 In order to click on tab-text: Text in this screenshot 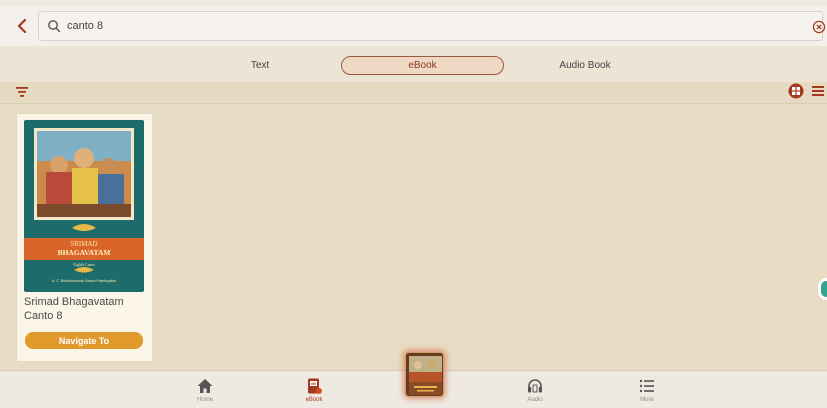, I will do `click(260, 65)`.